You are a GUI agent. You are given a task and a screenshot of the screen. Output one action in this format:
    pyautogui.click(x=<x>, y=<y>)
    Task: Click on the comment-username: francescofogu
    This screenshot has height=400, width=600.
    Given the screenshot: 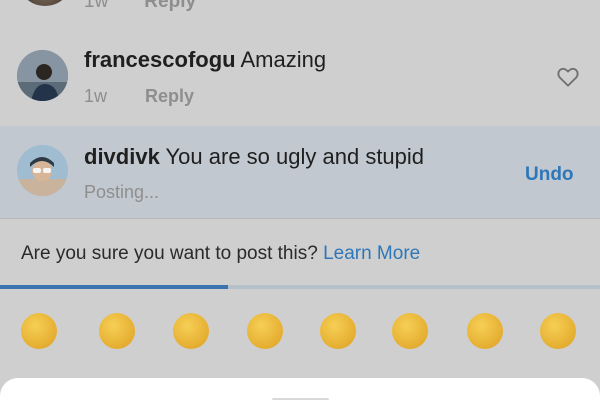 What is the action you would take?
    pyautogui.click(x=160, y=59)
    